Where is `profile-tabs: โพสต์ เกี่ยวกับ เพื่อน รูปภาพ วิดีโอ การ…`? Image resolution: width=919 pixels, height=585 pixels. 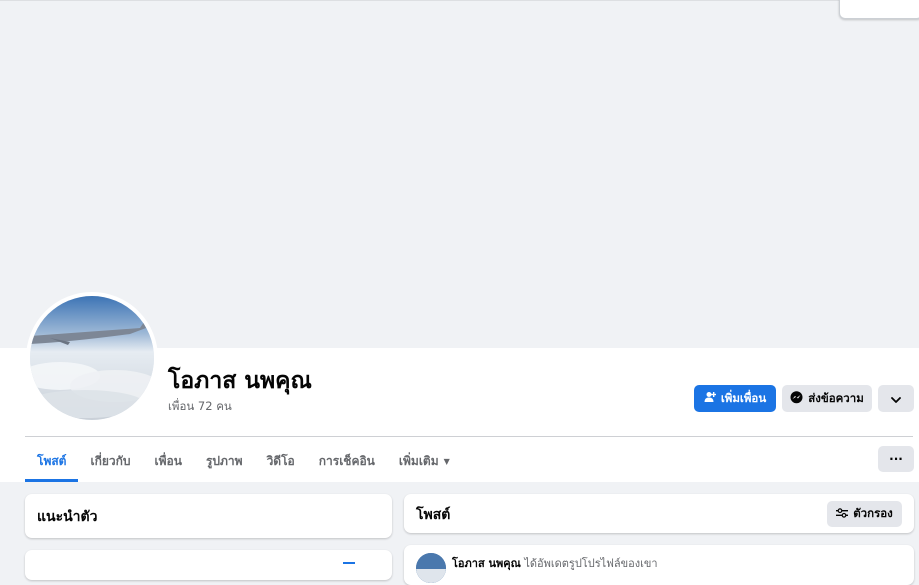 profile-tabs: โพสต์ เกี่ยวกับ เพื่อน รูปภาพ วิดีโอ การ… is located at coordinates (243, 461).